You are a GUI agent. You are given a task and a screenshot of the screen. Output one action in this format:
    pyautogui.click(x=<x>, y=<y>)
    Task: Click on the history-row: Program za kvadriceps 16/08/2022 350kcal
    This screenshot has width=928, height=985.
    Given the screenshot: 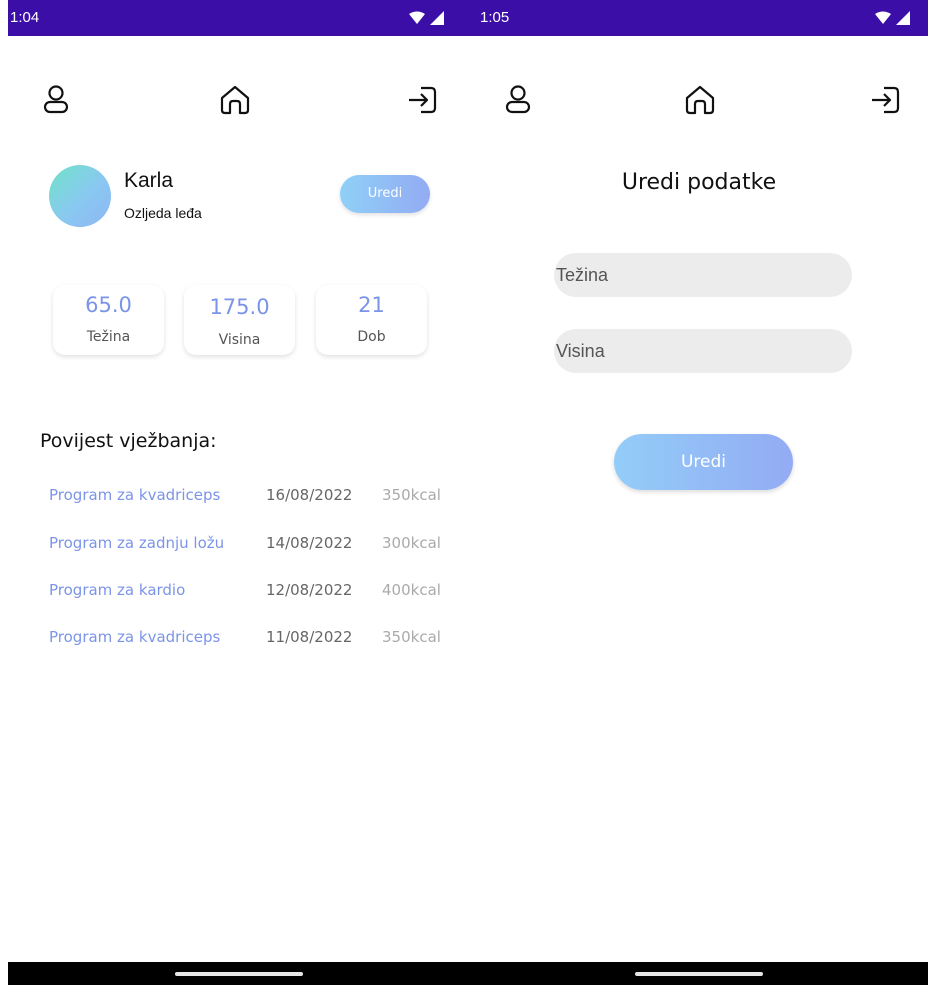 What is the action you would take?
    pyautogui.click(x=239, y=498)
    